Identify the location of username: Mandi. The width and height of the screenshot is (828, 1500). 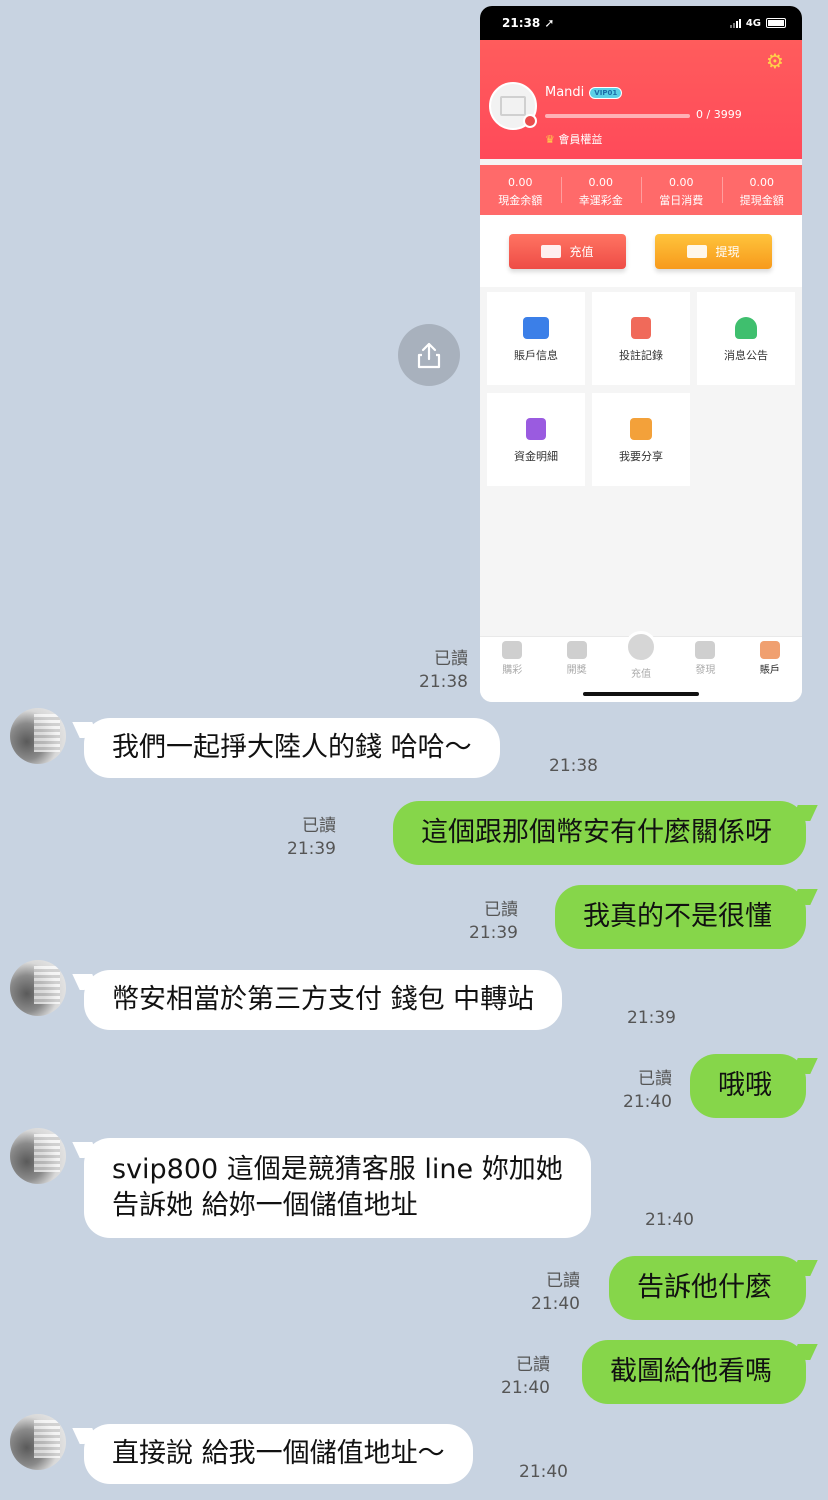
(565, 92).